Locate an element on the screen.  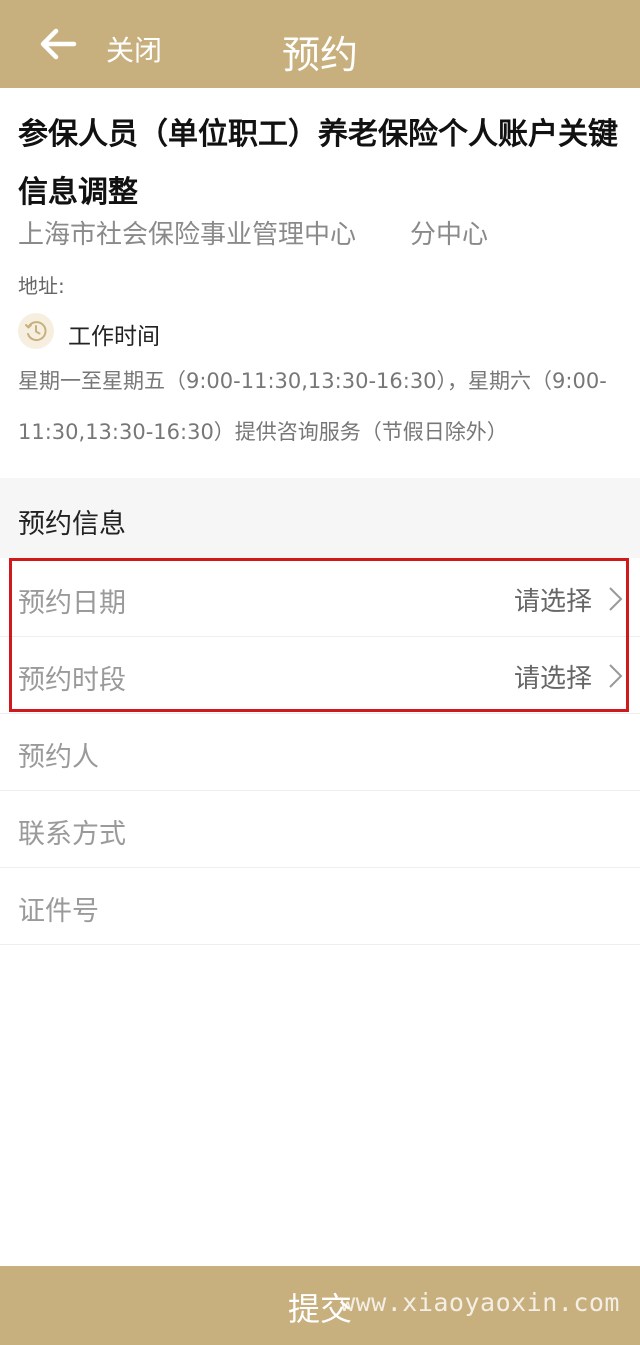
person-field-row: 预约人 is located at coordinates (320, 752).